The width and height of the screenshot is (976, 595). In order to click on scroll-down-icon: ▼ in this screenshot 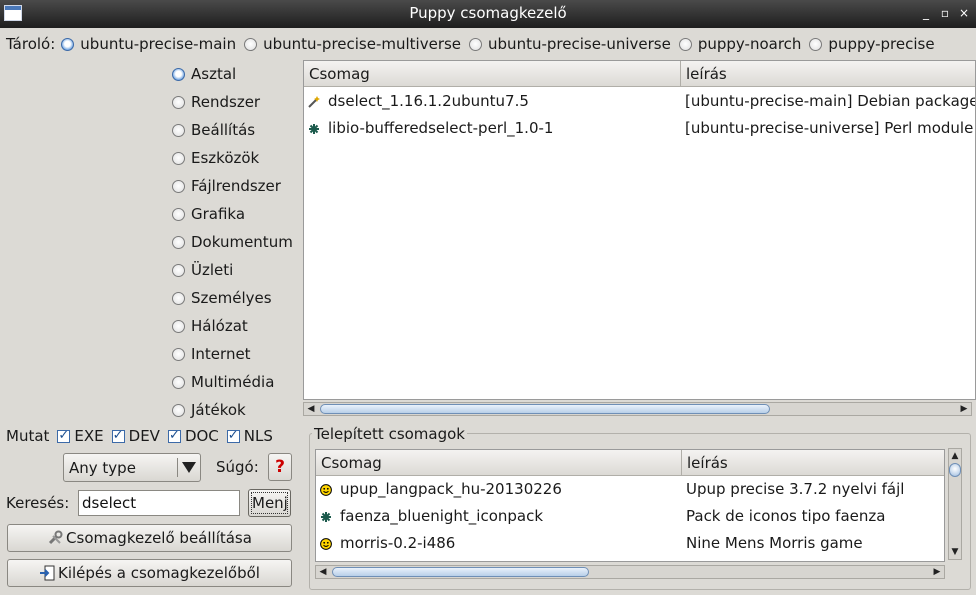, I will do `click(955, 552)`.